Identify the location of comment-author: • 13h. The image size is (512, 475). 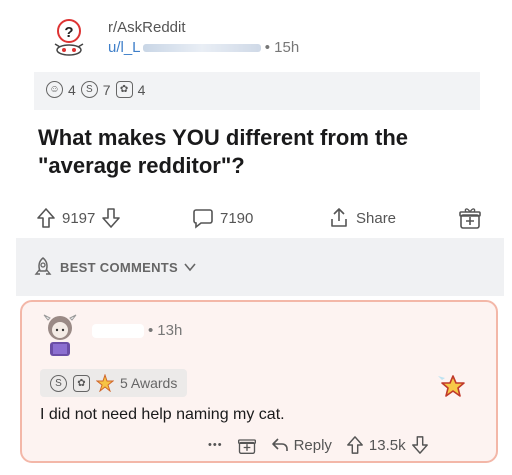
(137, 330).